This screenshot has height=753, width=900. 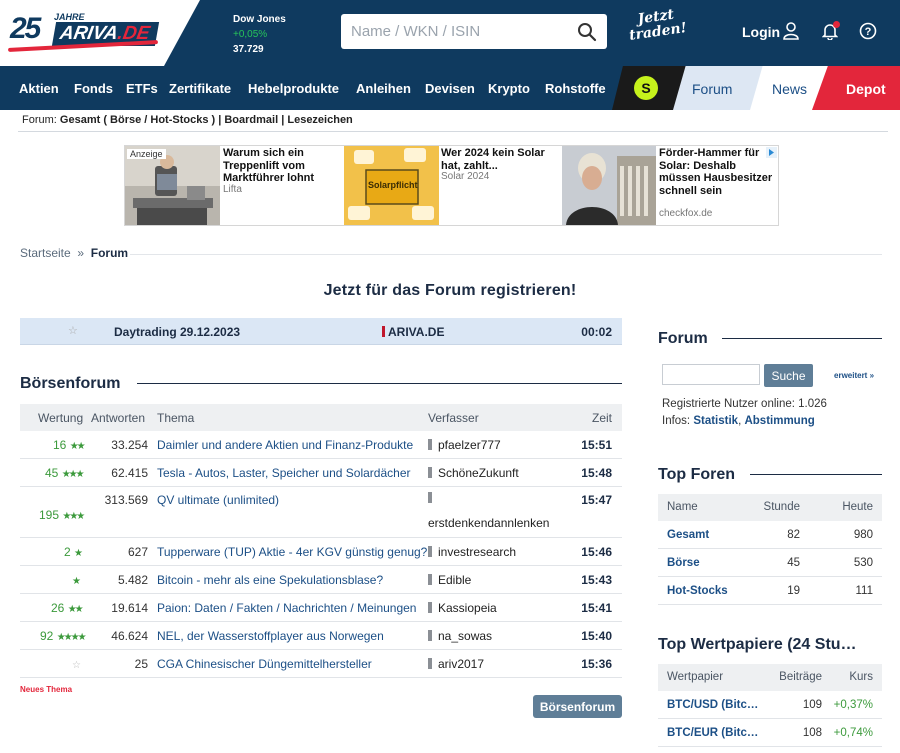 I want to click on nav-krypto: Krypto, so click(x=509, y=88).